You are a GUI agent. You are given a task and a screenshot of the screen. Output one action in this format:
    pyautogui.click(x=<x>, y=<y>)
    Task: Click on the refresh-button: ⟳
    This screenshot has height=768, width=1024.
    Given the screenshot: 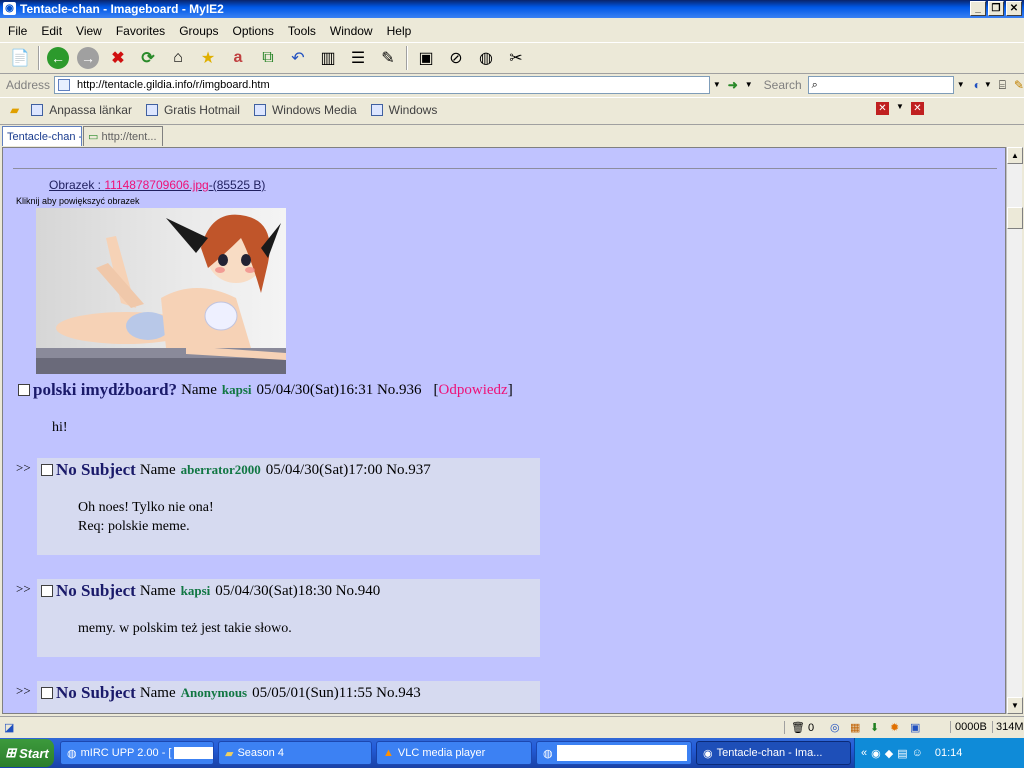 What is the action you would take?
    pyautogui.click(x=148, y=58)
    